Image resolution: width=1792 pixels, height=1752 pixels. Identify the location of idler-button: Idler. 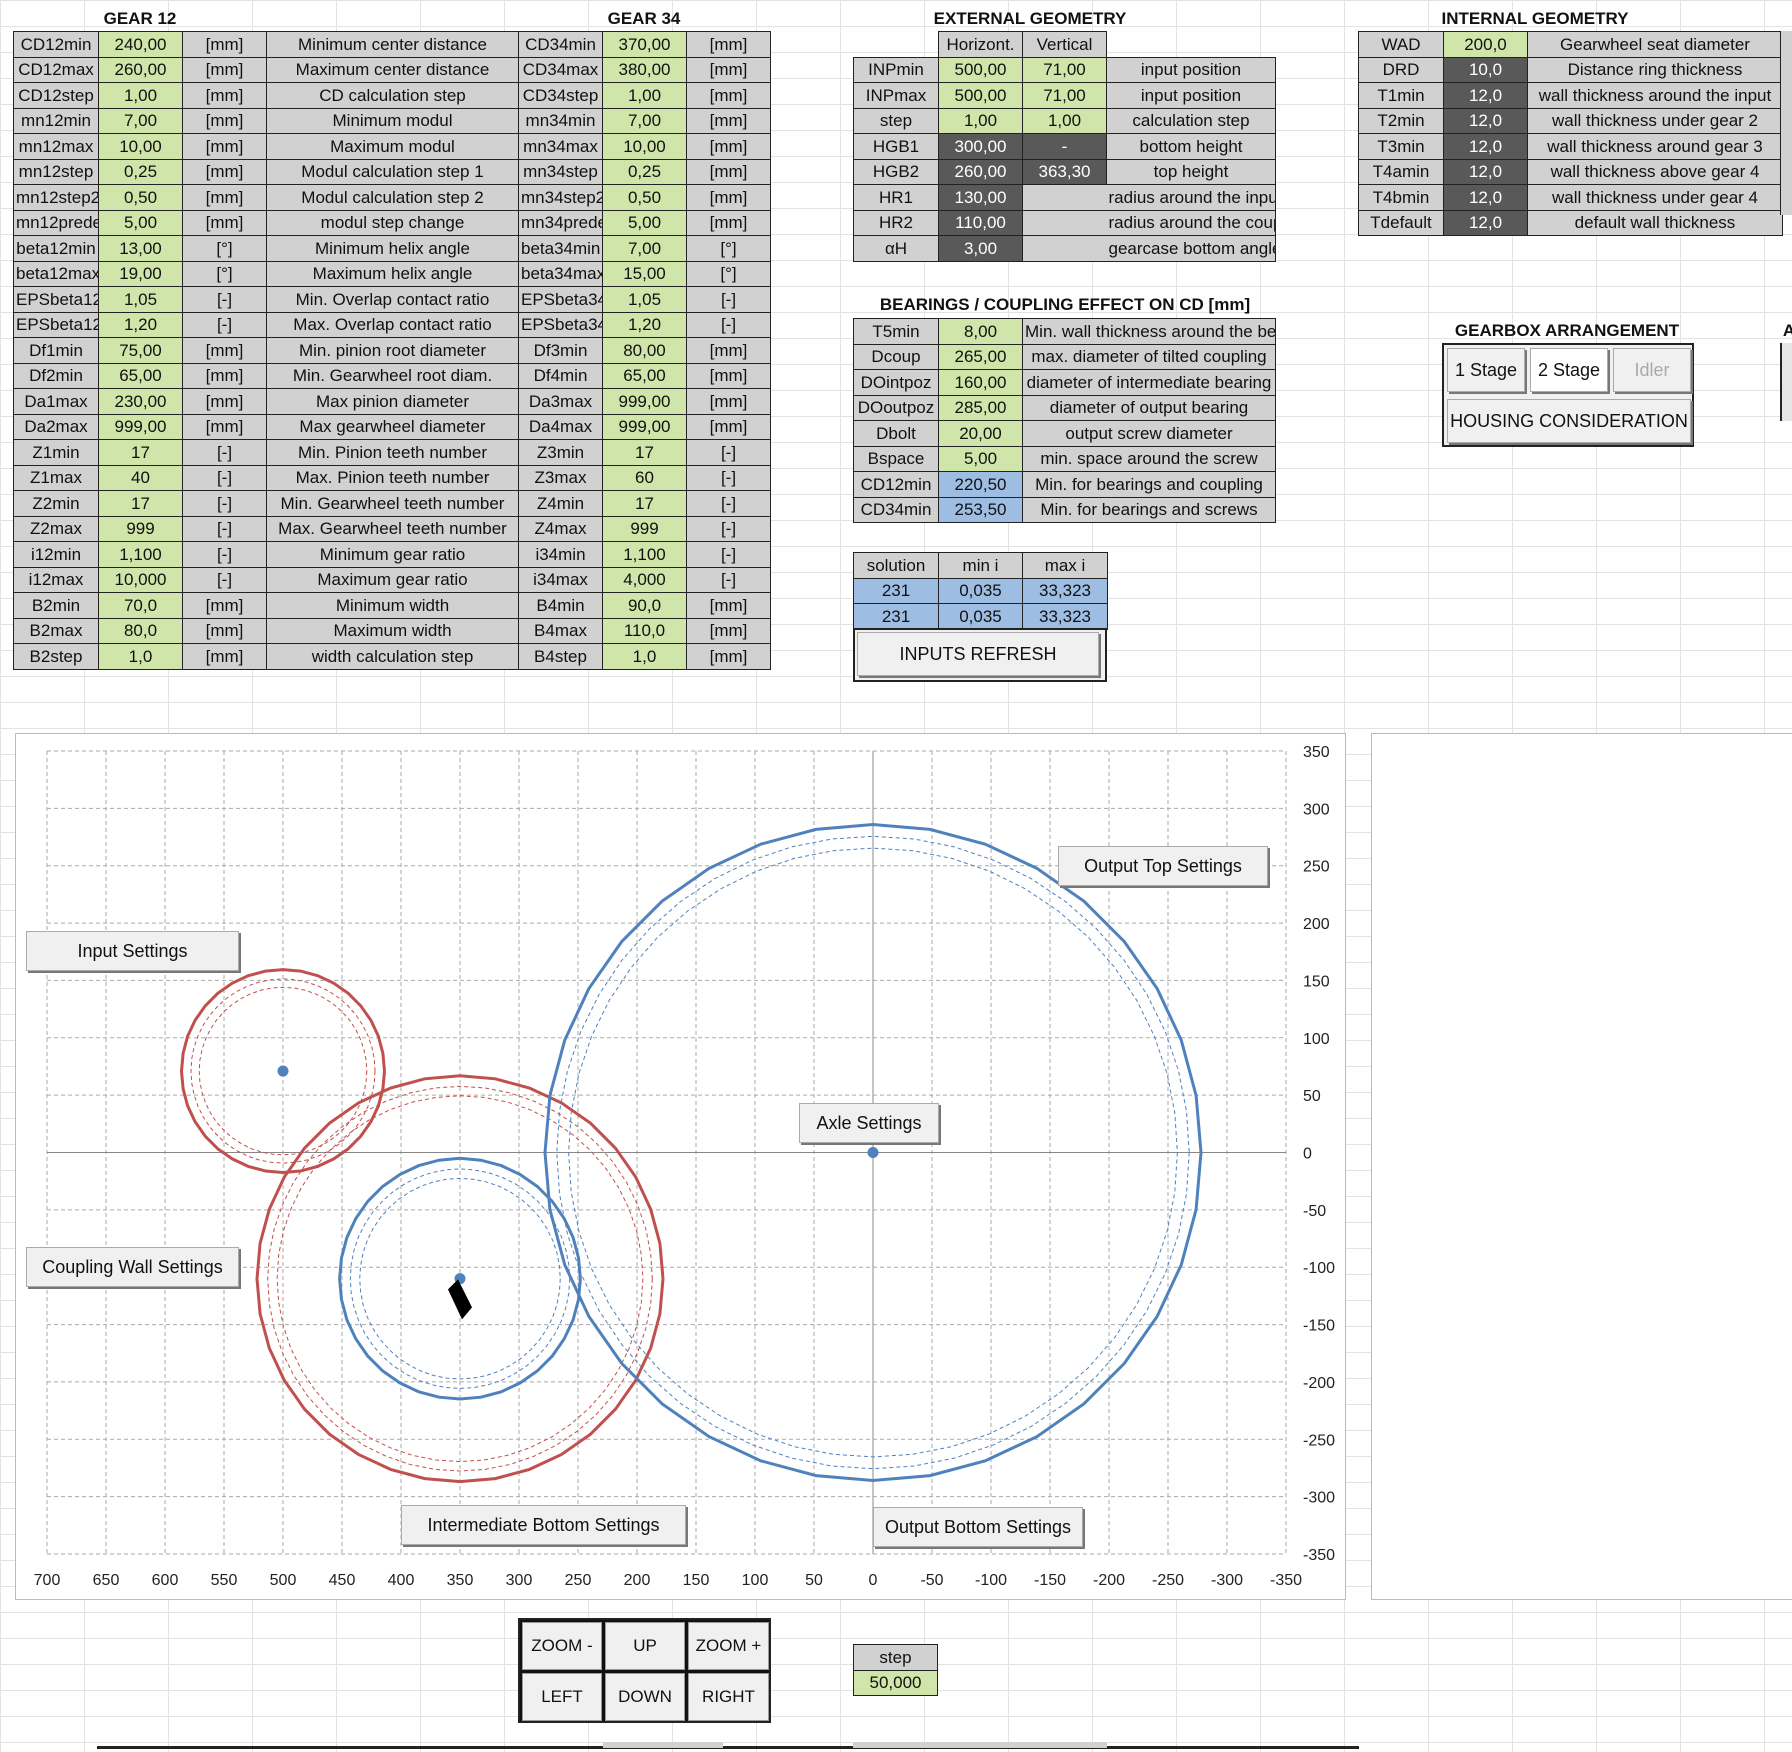
(1652, 370).